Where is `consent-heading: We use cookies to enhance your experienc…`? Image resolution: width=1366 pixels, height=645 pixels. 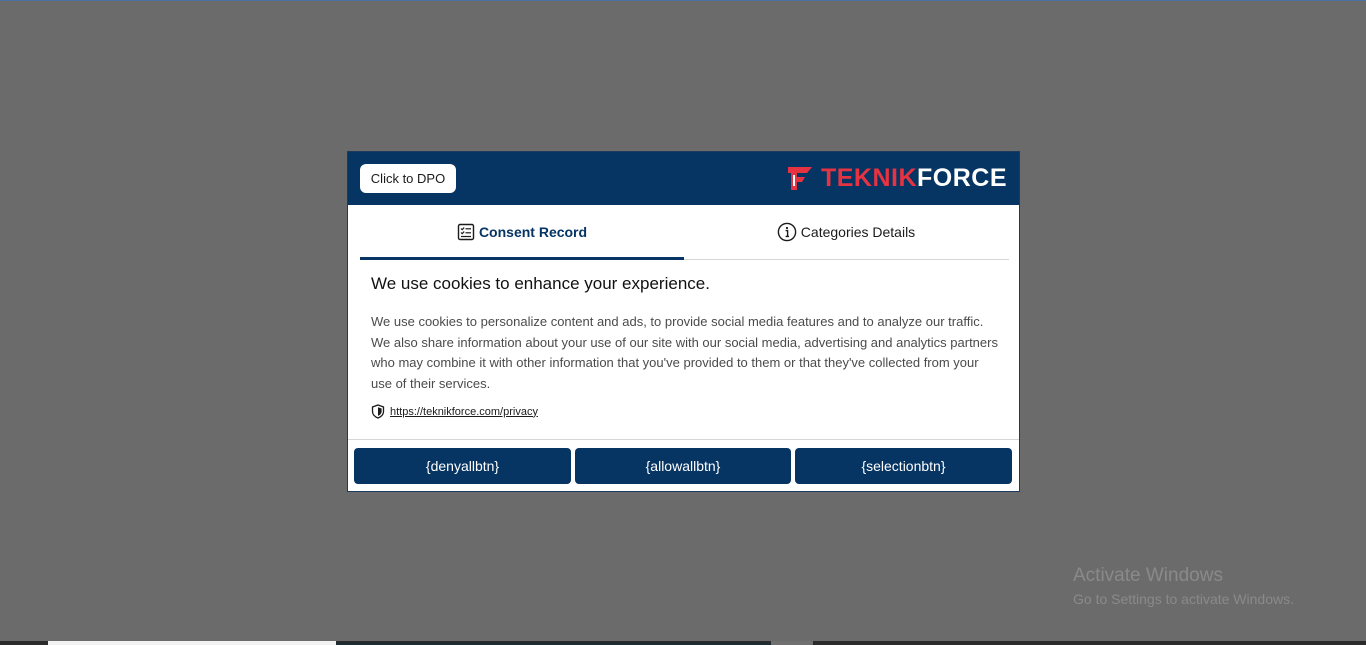
consent-heading: We use cookies to enhance your experienc… is located at coordinates (540, 283).